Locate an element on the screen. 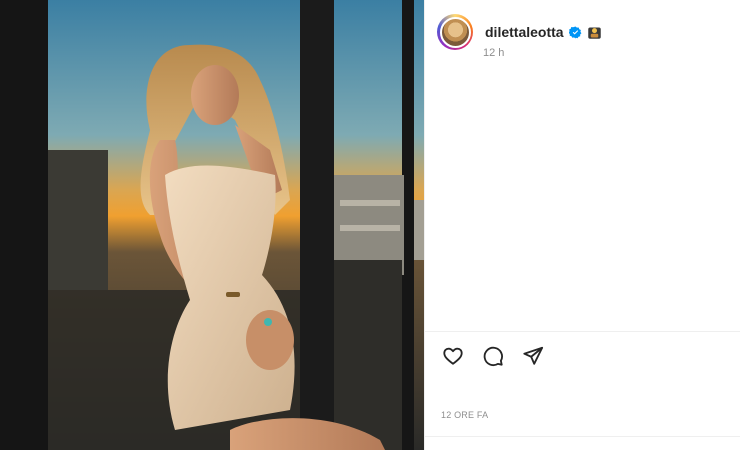  like-button is located at coordinates (453, 356).